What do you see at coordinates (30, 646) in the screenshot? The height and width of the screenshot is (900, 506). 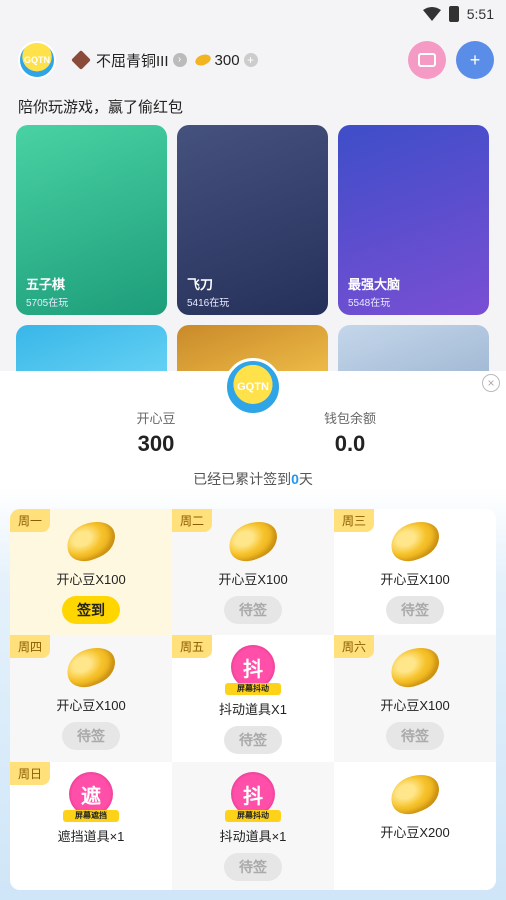 I see `day-tag: 周四` at bounding box center [30, 646].